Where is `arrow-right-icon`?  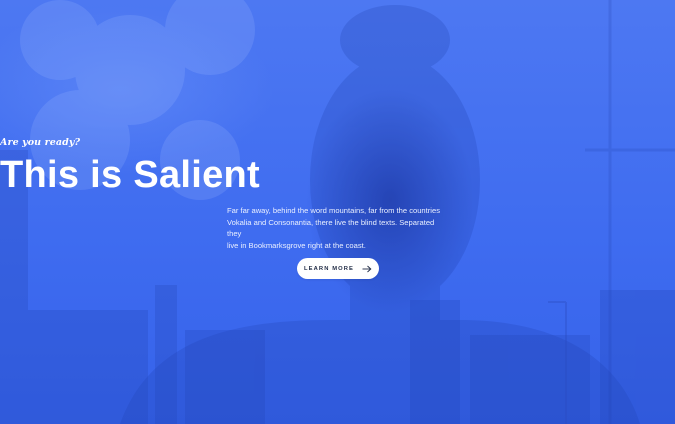
arrow-right-icon is located at coordinates (367, 268).